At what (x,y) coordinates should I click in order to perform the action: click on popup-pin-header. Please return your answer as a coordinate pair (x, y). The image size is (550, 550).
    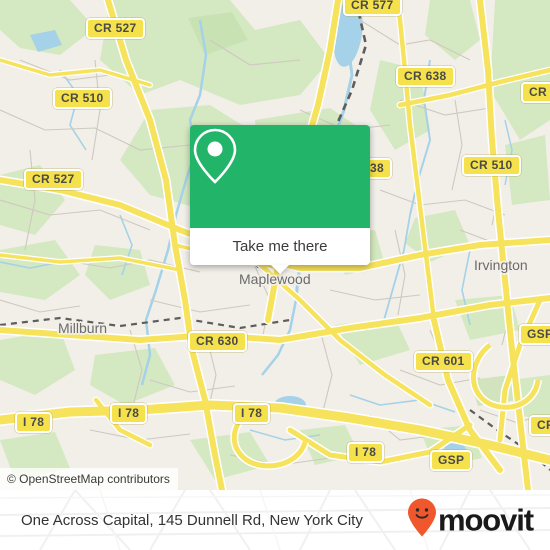
    Looking at the image, I should click on (280, 176).